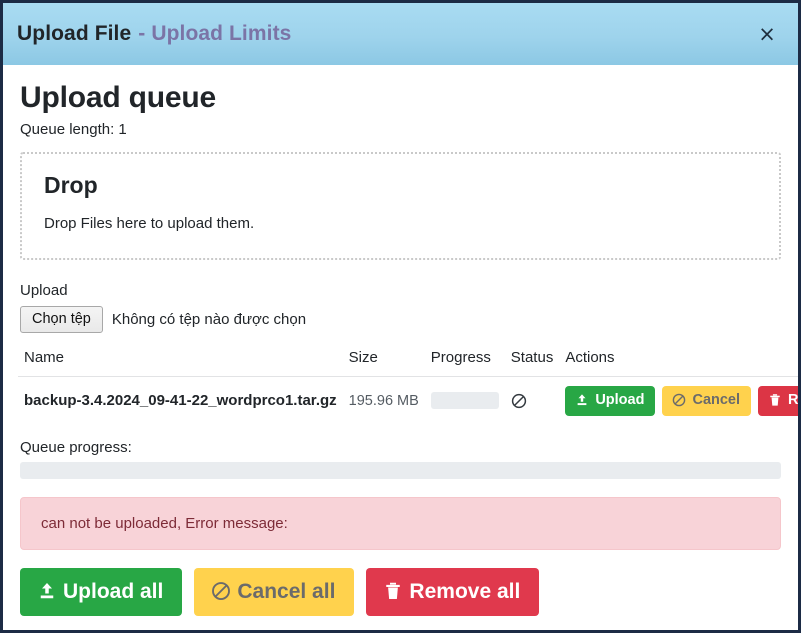 Image resolution: width=801 pixels, height=633 pixels. Describe the element at coordinates (74, 33) in the screenshot. I see `dialog-title: Upload File` at that location.